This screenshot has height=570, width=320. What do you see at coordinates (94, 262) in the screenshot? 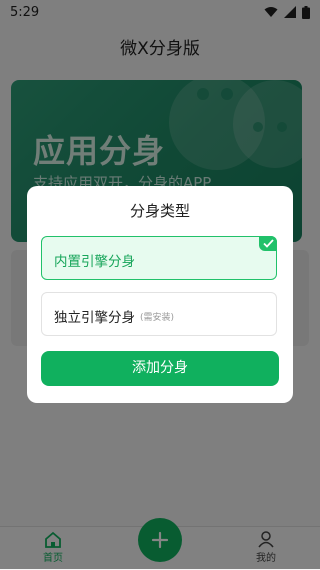
I see `option-label: 内置引擎分身` at bounding box center [94, 262].